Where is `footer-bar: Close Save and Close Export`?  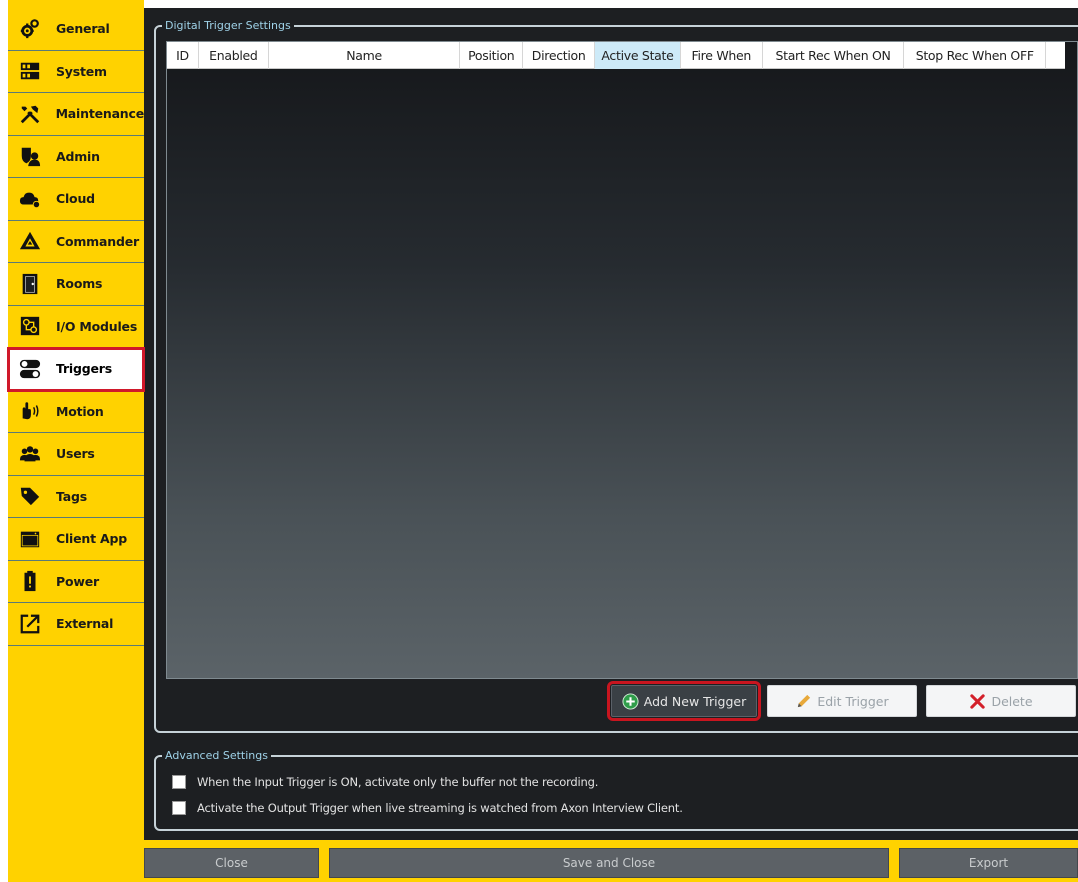 footer-bar: Close Save and Close Export is located at coordinates (611, 861).